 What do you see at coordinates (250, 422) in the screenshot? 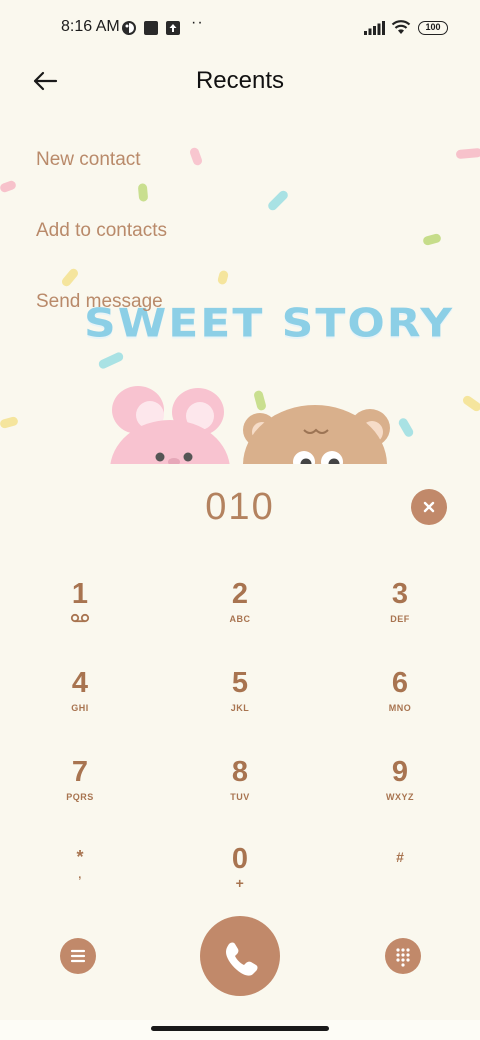
I see `bears-illustration` at bounding box center [250, 422].